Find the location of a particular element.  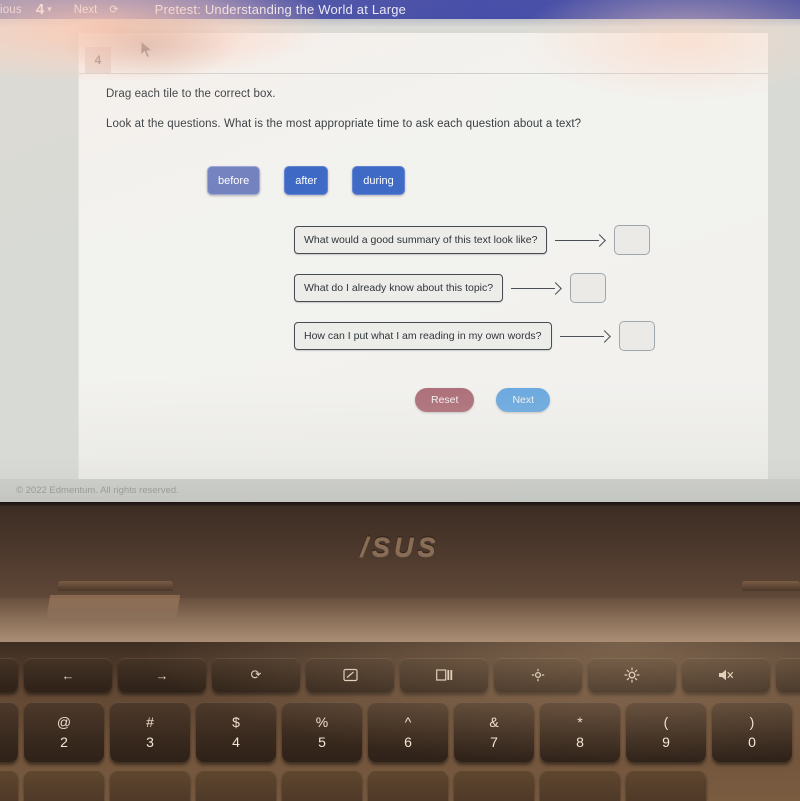

key-window-switcher-icon is located at coordinates (444, 675).